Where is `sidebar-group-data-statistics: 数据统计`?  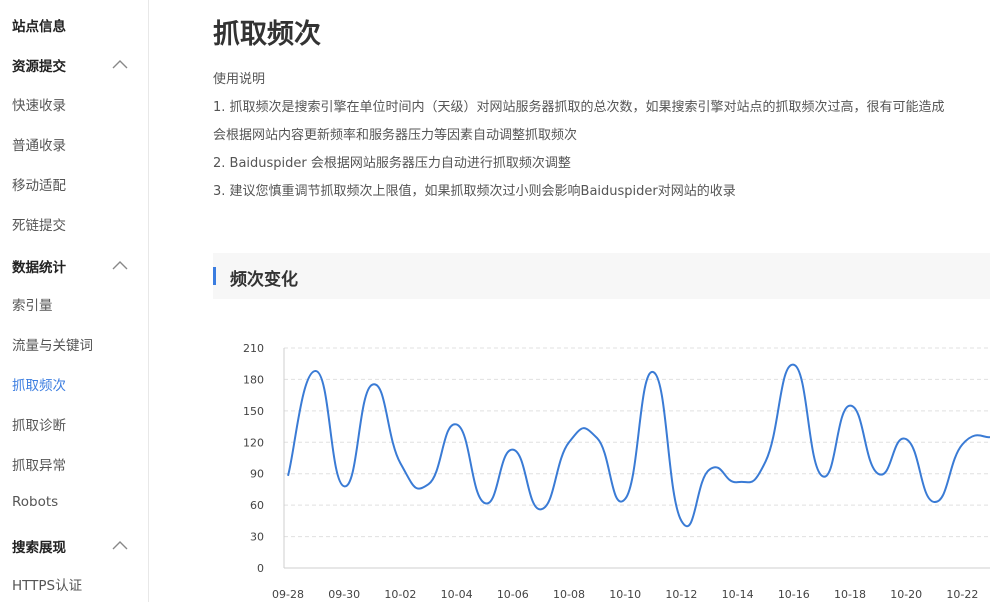
sidebar-group-data-statistics: 数据统计 is located at coordinates (39, 266).